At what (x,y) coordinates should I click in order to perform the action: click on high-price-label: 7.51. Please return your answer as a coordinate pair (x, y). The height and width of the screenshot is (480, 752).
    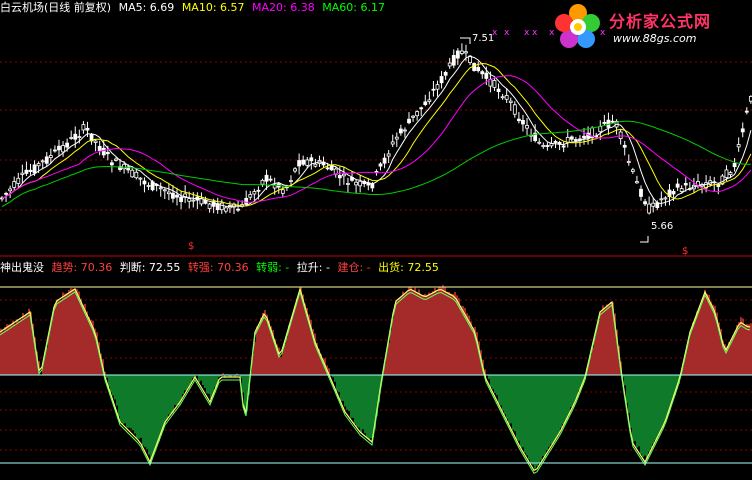
    Looking at the image, I should click on (483, 38).